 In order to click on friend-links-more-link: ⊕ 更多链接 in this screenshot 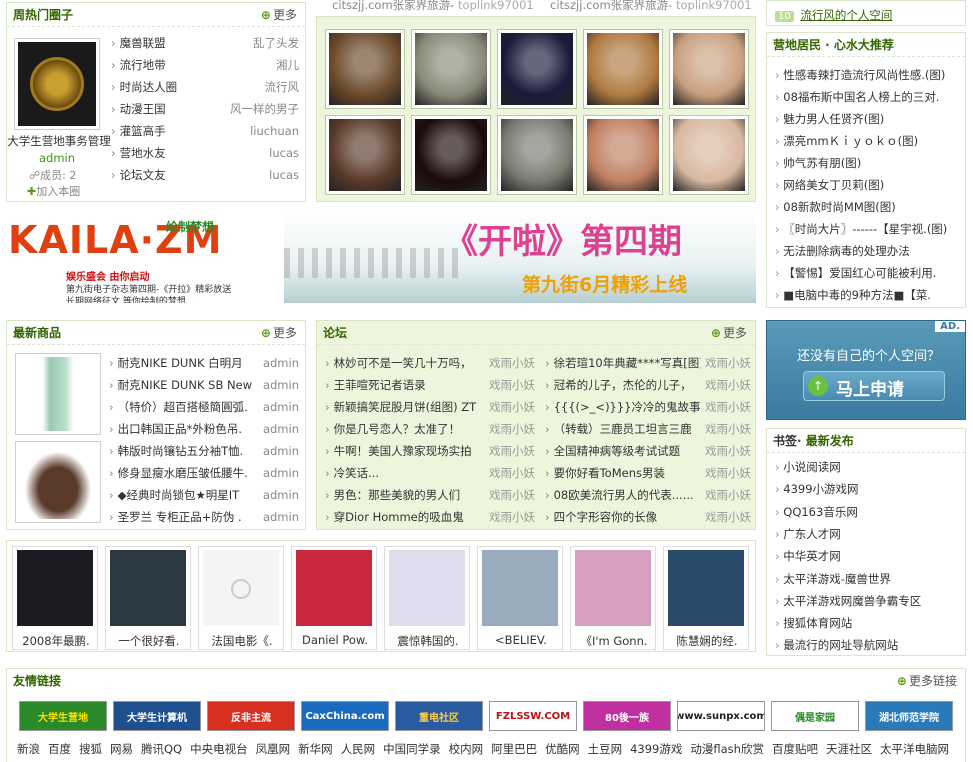, I will do `click(927, 681)`.